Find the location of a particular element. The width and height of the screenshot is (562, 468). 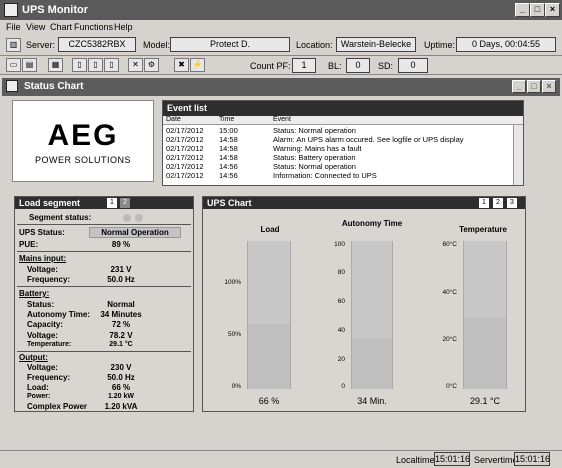

clipboard-icon: ▯ is located at coordinates (111, 65).